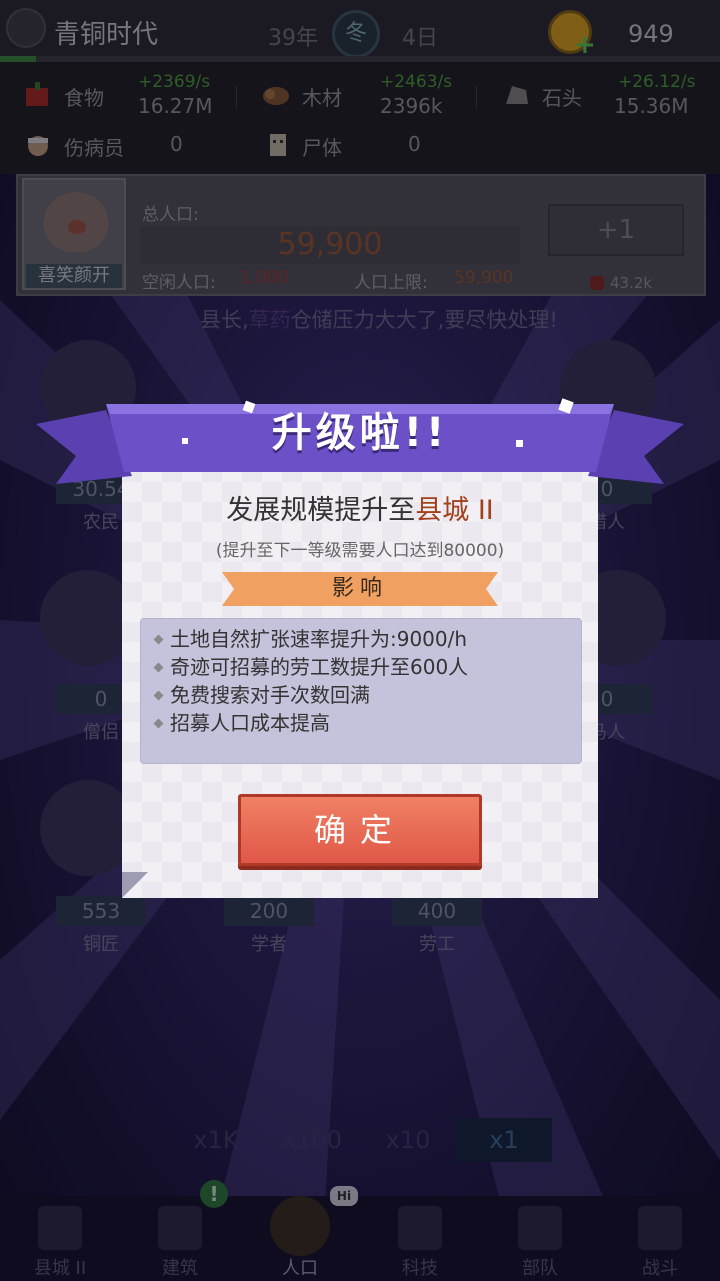 The width and height of the screenshot is (720, 1281). I want to click on confirm-button: 确定, so click(360, 830).